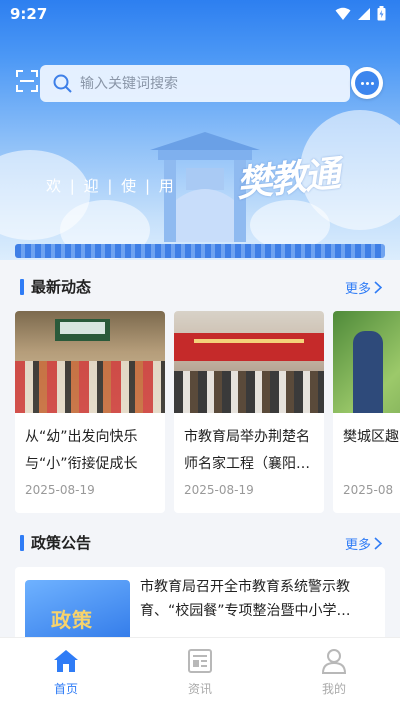 The image size is (400, 711). Describe the element at coordinates (210, 83) in the screenshot. I see `search-input` at that location.